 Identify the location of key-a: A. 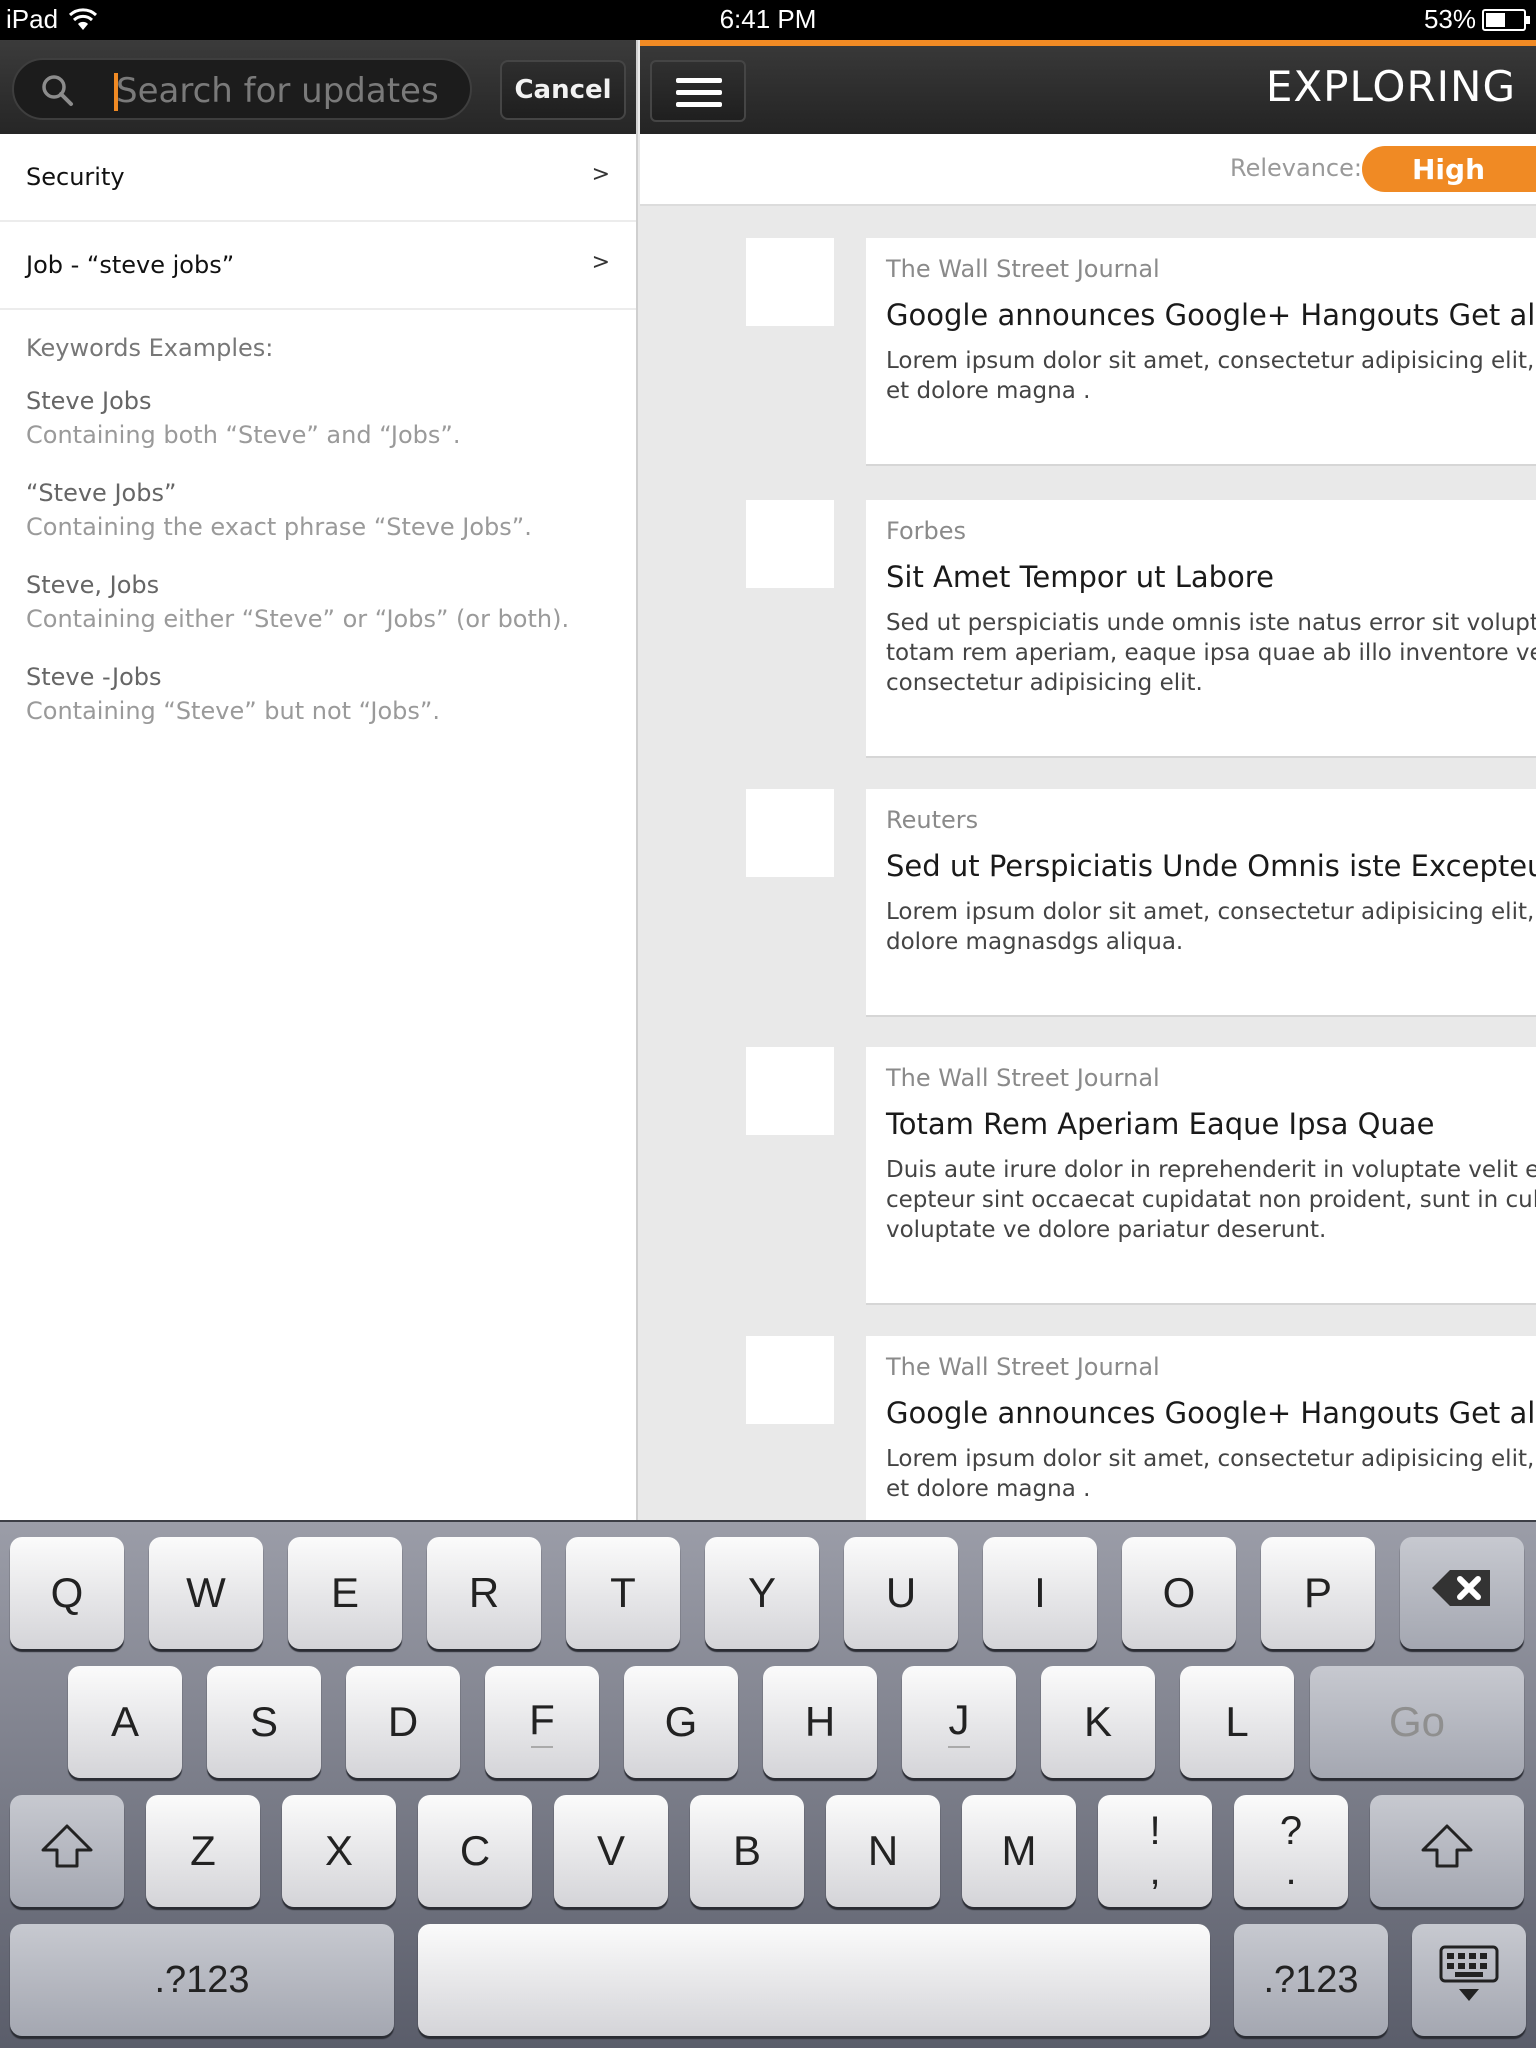
(125, 1722).